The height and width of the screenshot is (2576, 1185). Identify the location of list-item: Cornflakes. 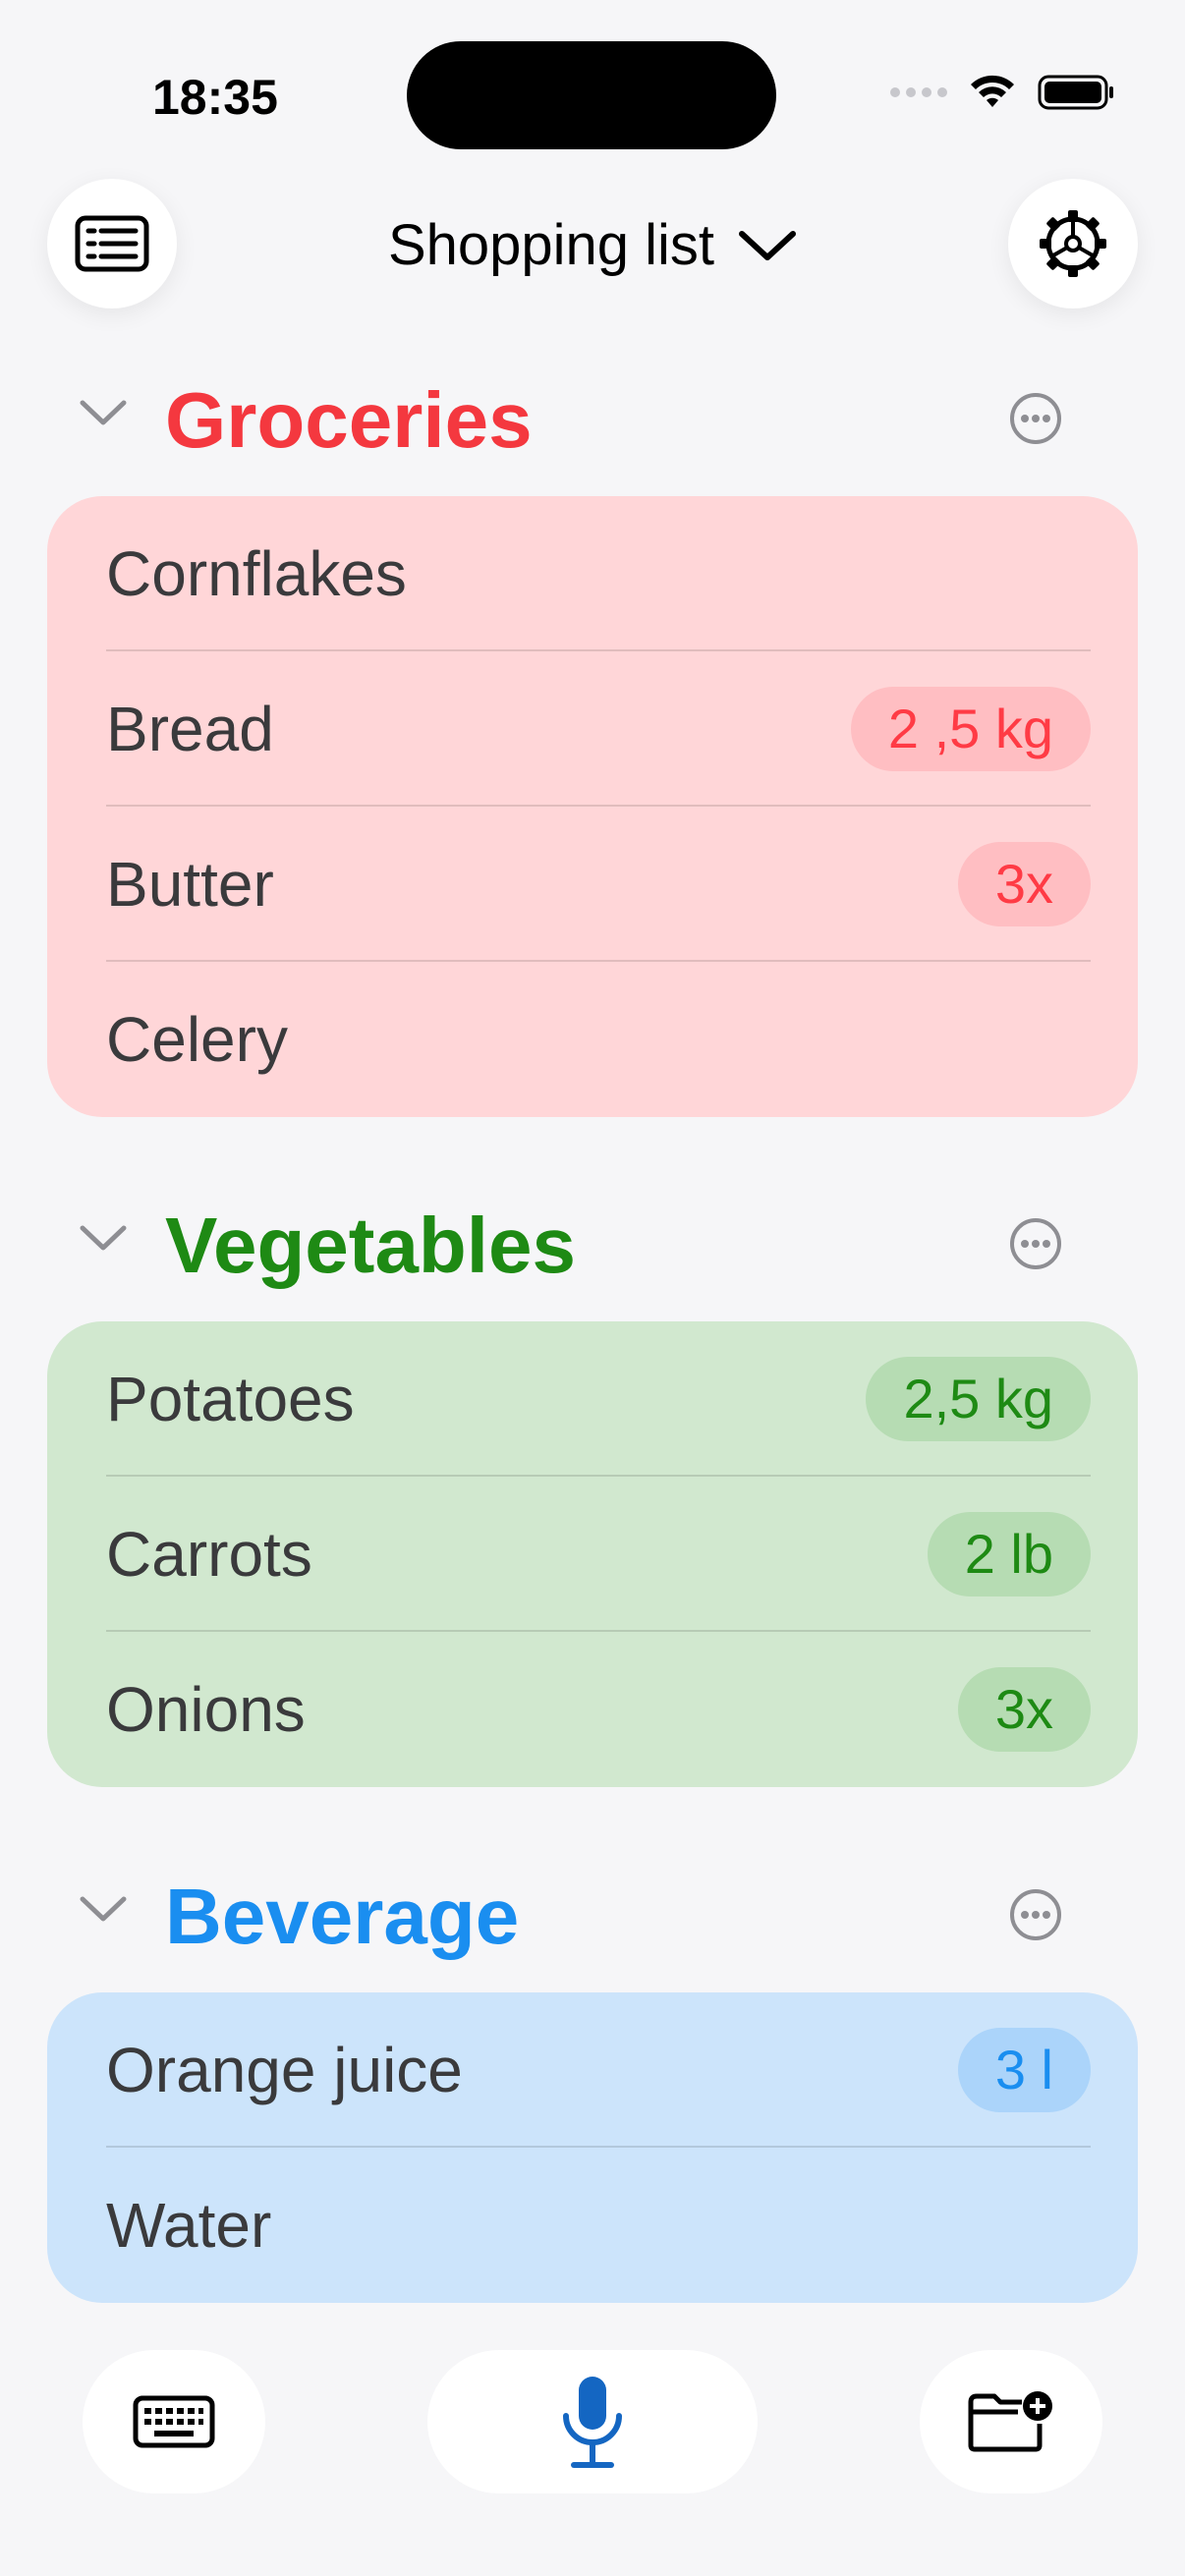
(592, 573).